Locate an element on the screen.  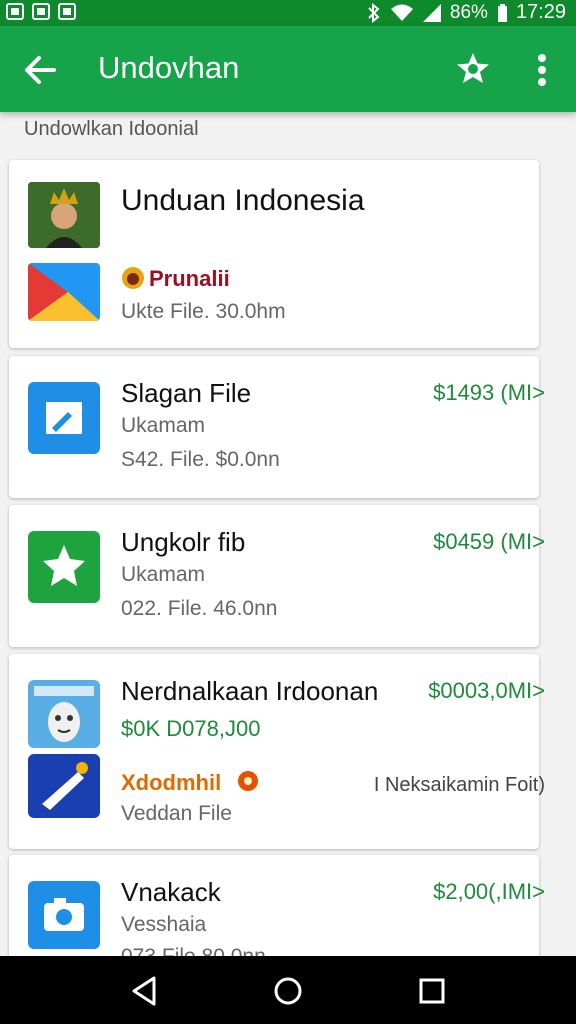
item-icon-ungkolr is located at coordinates (64, 567).